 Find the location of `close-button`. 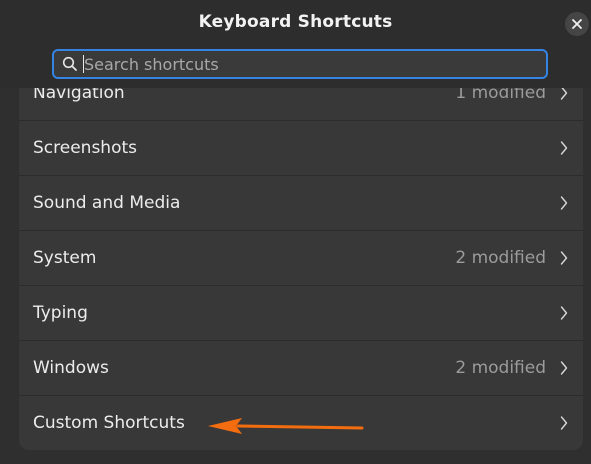

close-button is located at coordinates (577, 24).